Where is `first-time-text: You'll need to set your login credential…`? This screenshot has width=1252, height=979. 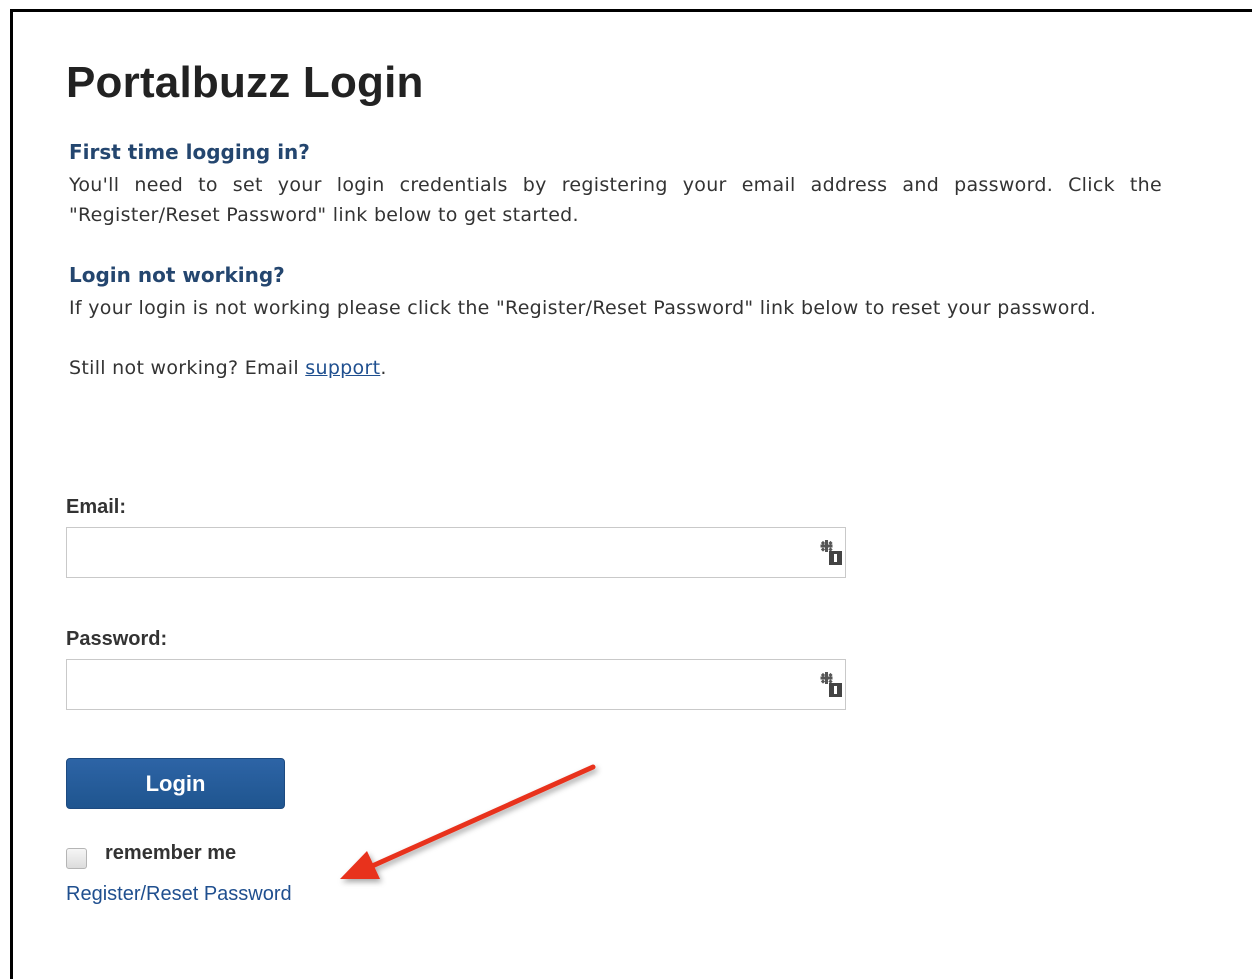 first-time-text: You'll need to set your login credential… is located at coordinates (615, 200).